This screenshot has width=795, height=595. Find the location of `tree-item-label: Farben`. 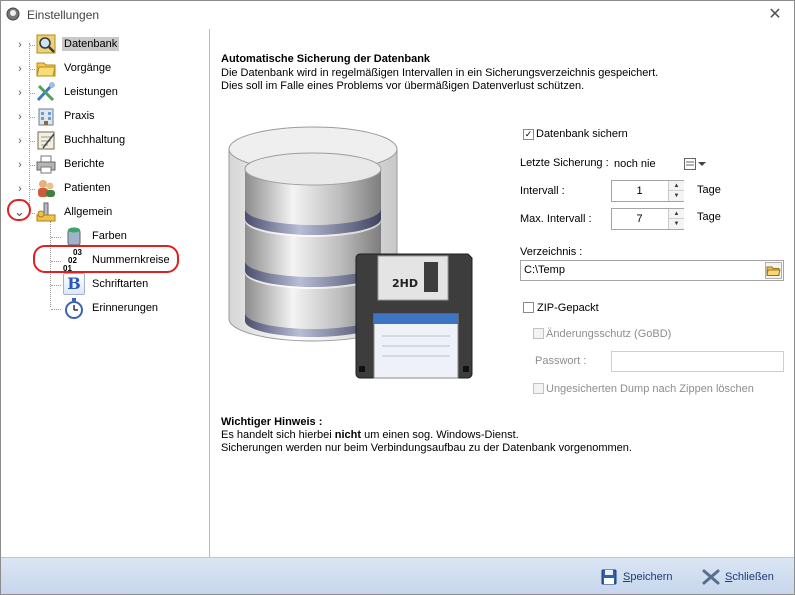

tree-item-label: Farben is located at coordinates (109, 236).